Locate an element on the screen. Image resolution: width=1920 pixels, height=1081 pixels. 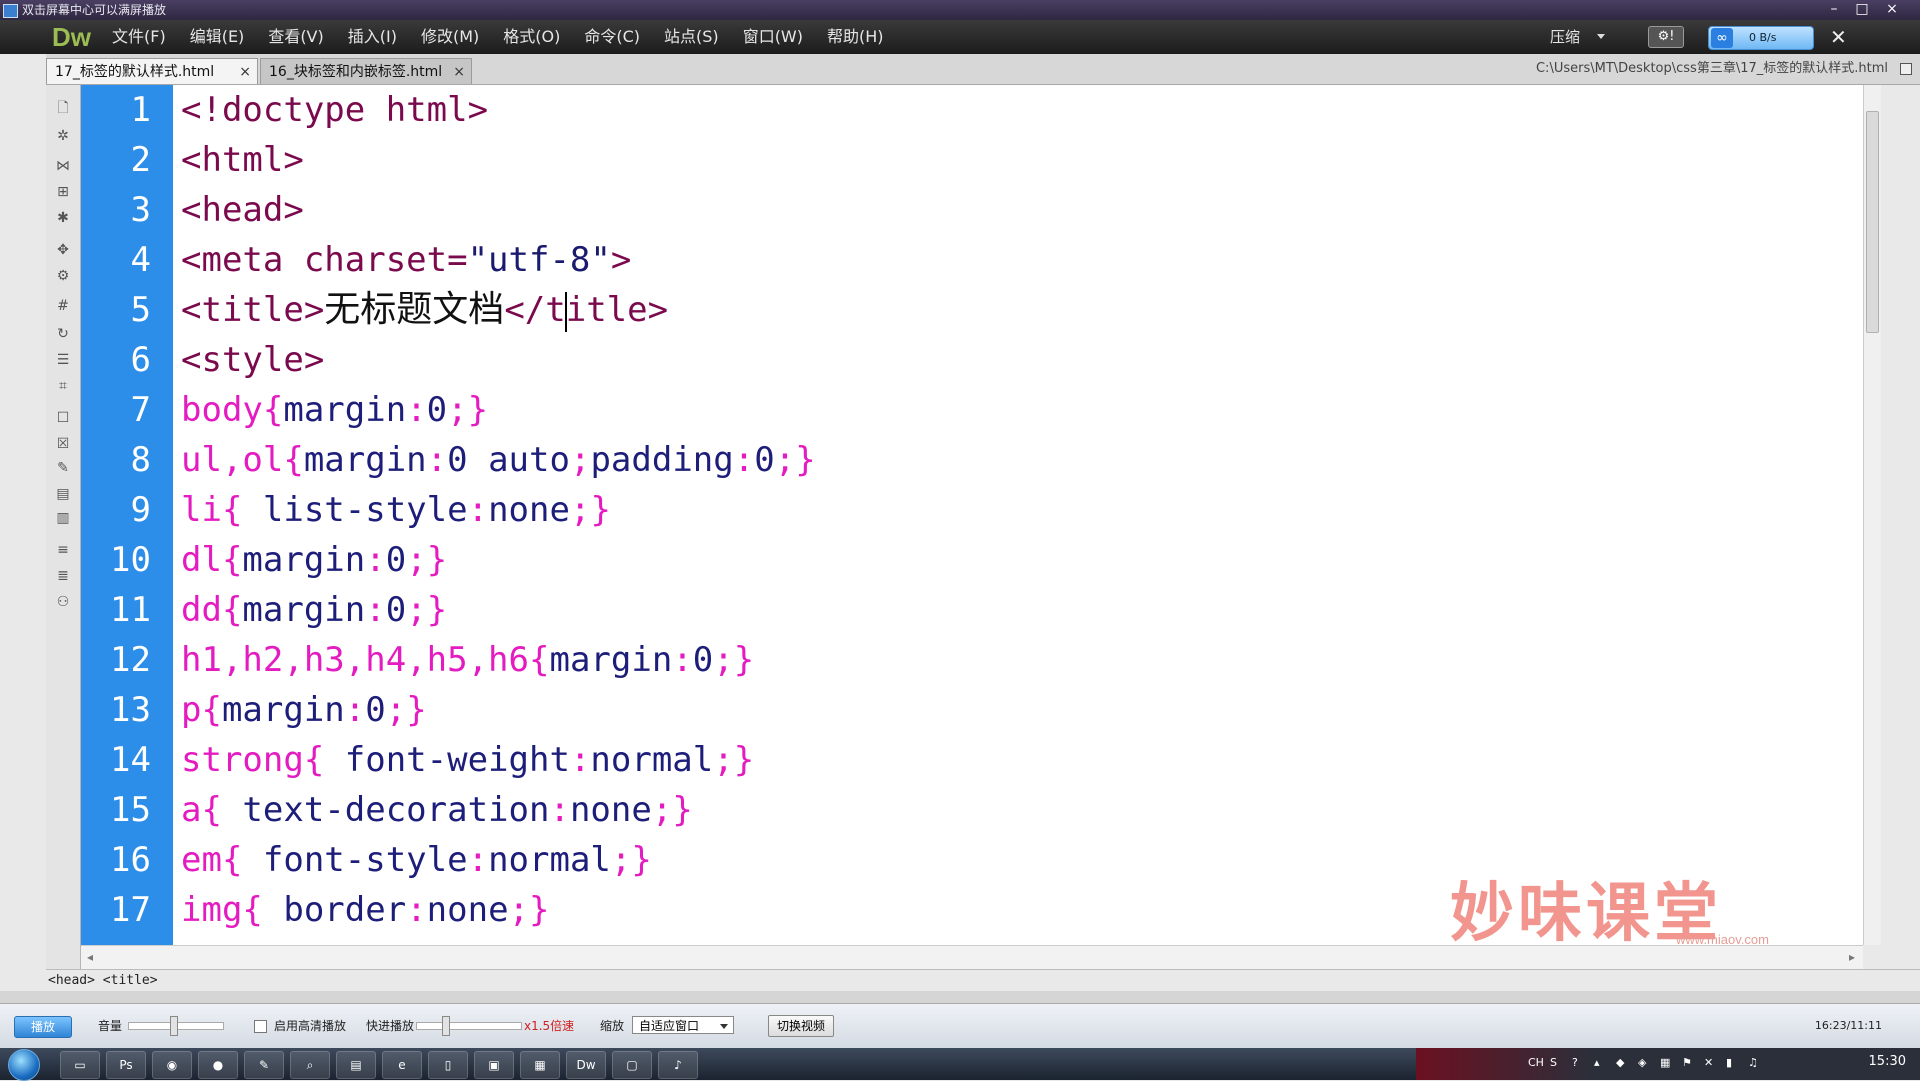
sogou-icon: S is located at coordinates (1553, 1062).